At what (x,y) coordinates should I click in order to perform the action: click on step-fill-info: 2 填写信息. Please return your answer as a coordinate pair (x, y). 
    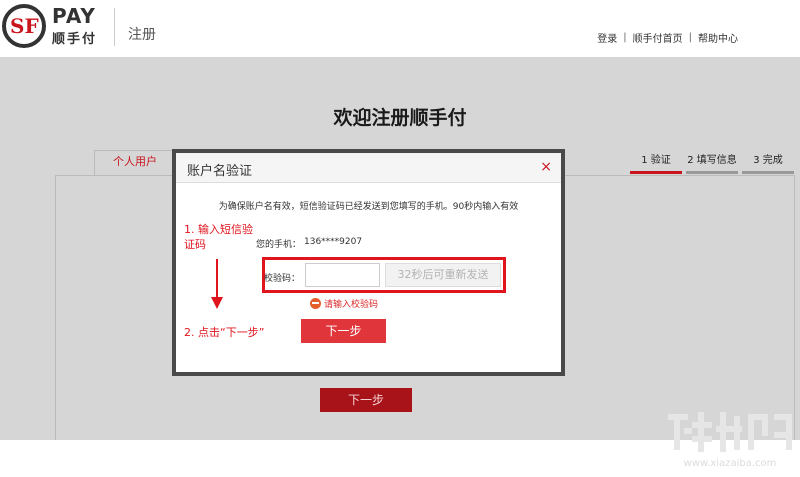
    Looking at the image, I should click on (712, 162).